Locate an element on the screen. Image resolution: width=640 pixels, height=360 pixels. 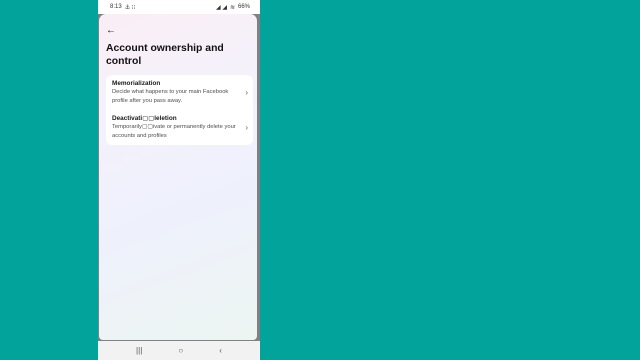
system-nav-bar: ||| ○ ‹ is located at coordinates (179, 350).